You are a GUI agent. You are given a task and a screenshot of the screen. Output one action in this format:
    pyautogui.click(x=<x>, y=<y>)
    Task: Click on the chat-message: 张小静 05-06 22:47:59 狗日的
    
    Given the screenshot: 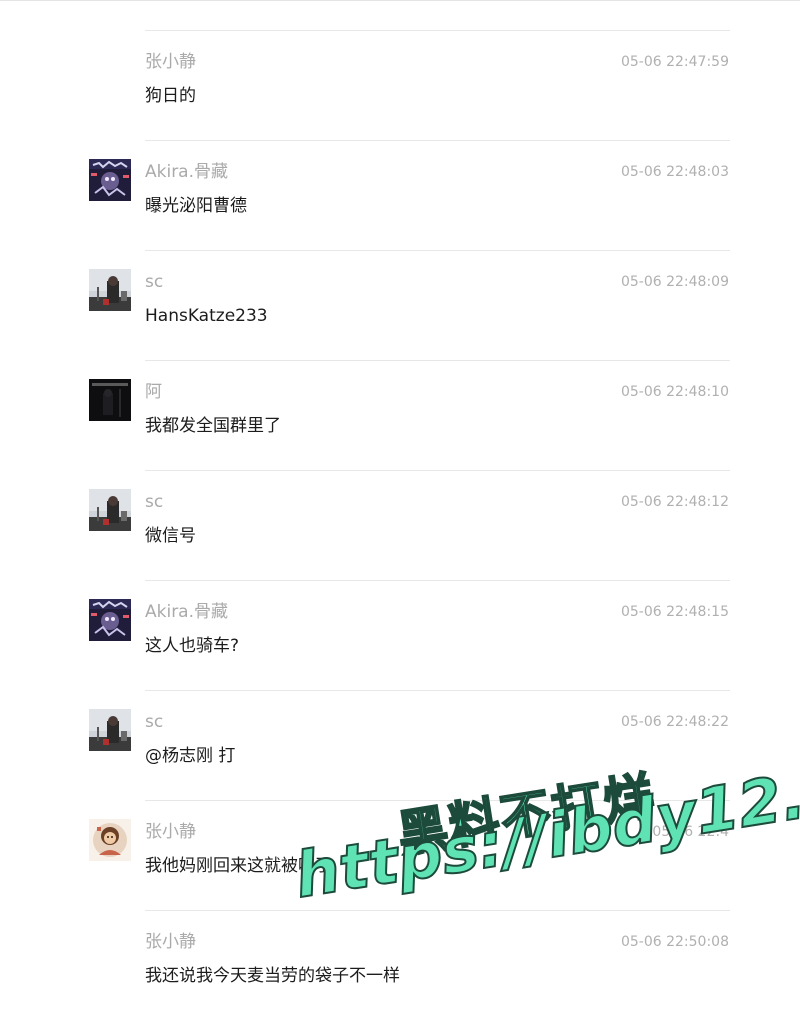 What is the action you would take?
    pyautogui.click(x=400, y=85)
    